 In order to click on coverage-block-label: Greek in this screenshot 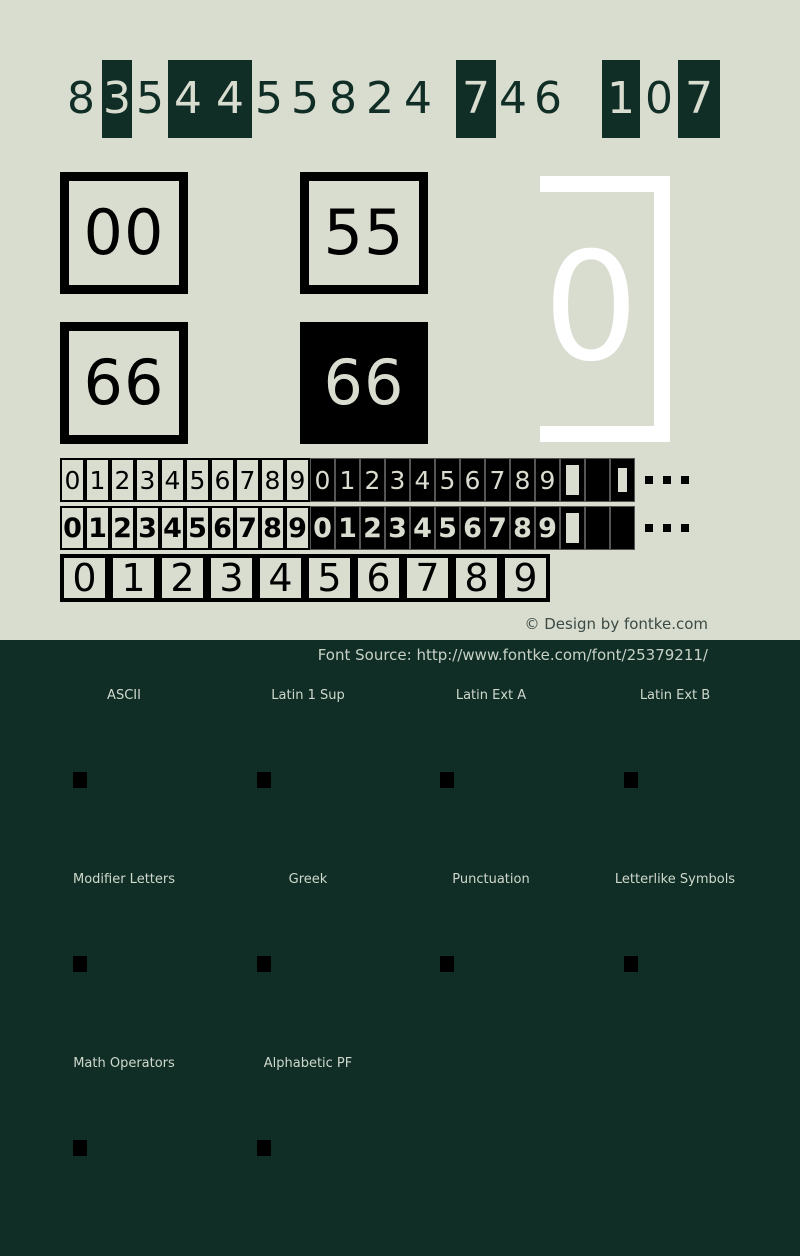, I will do `click(308, 879)`.